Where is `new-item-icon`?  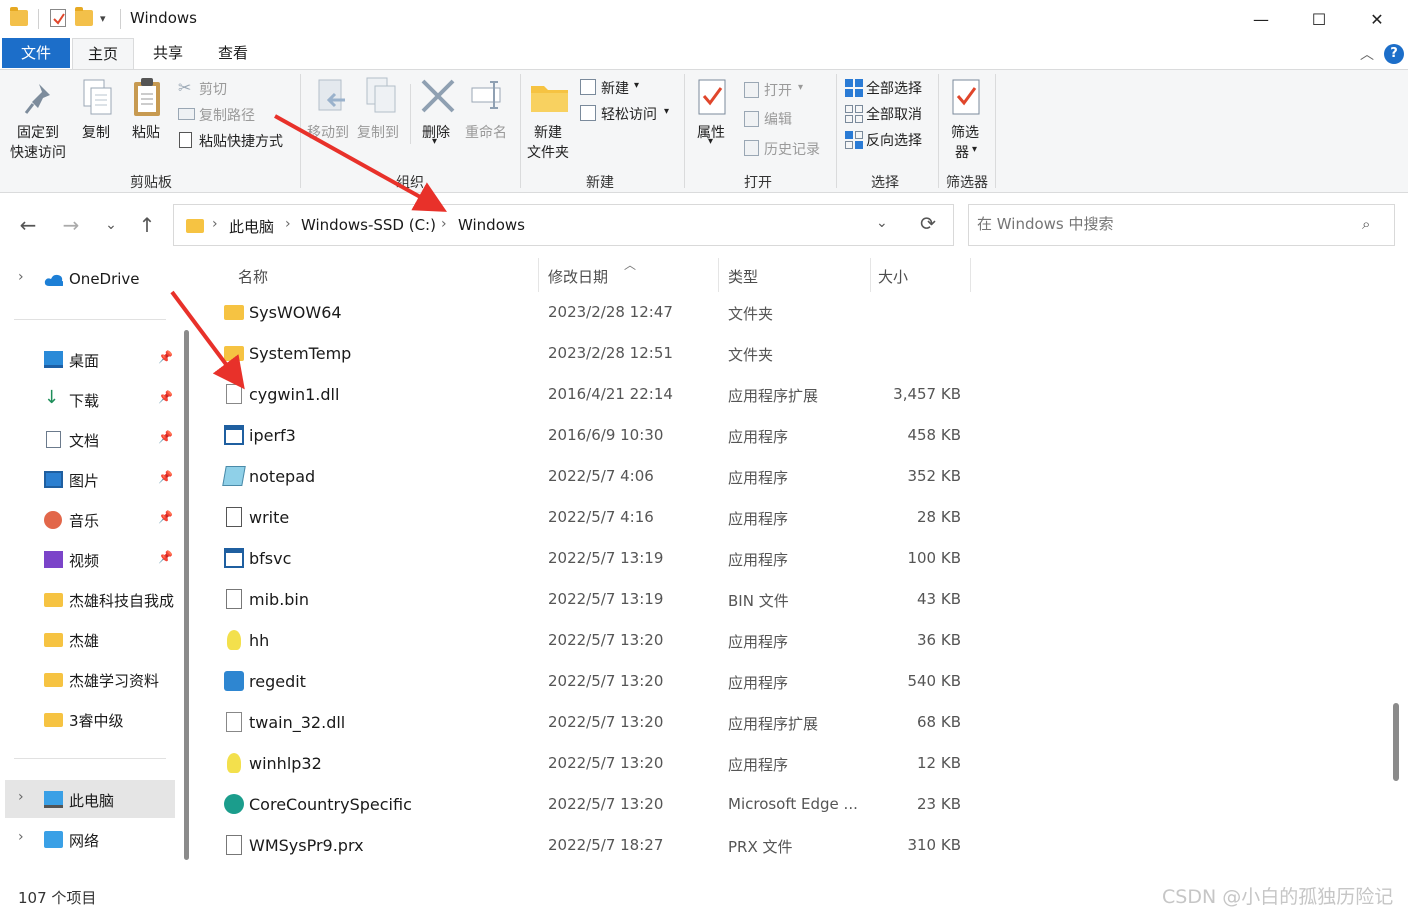
new-item-icon is located at coordinates (588, 87).